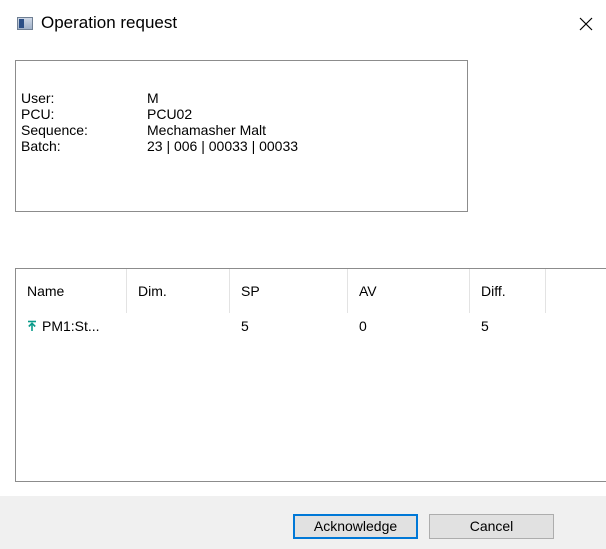 This screenshot has width=606, height=549. I want to click on close-icon, so click(586, 24).